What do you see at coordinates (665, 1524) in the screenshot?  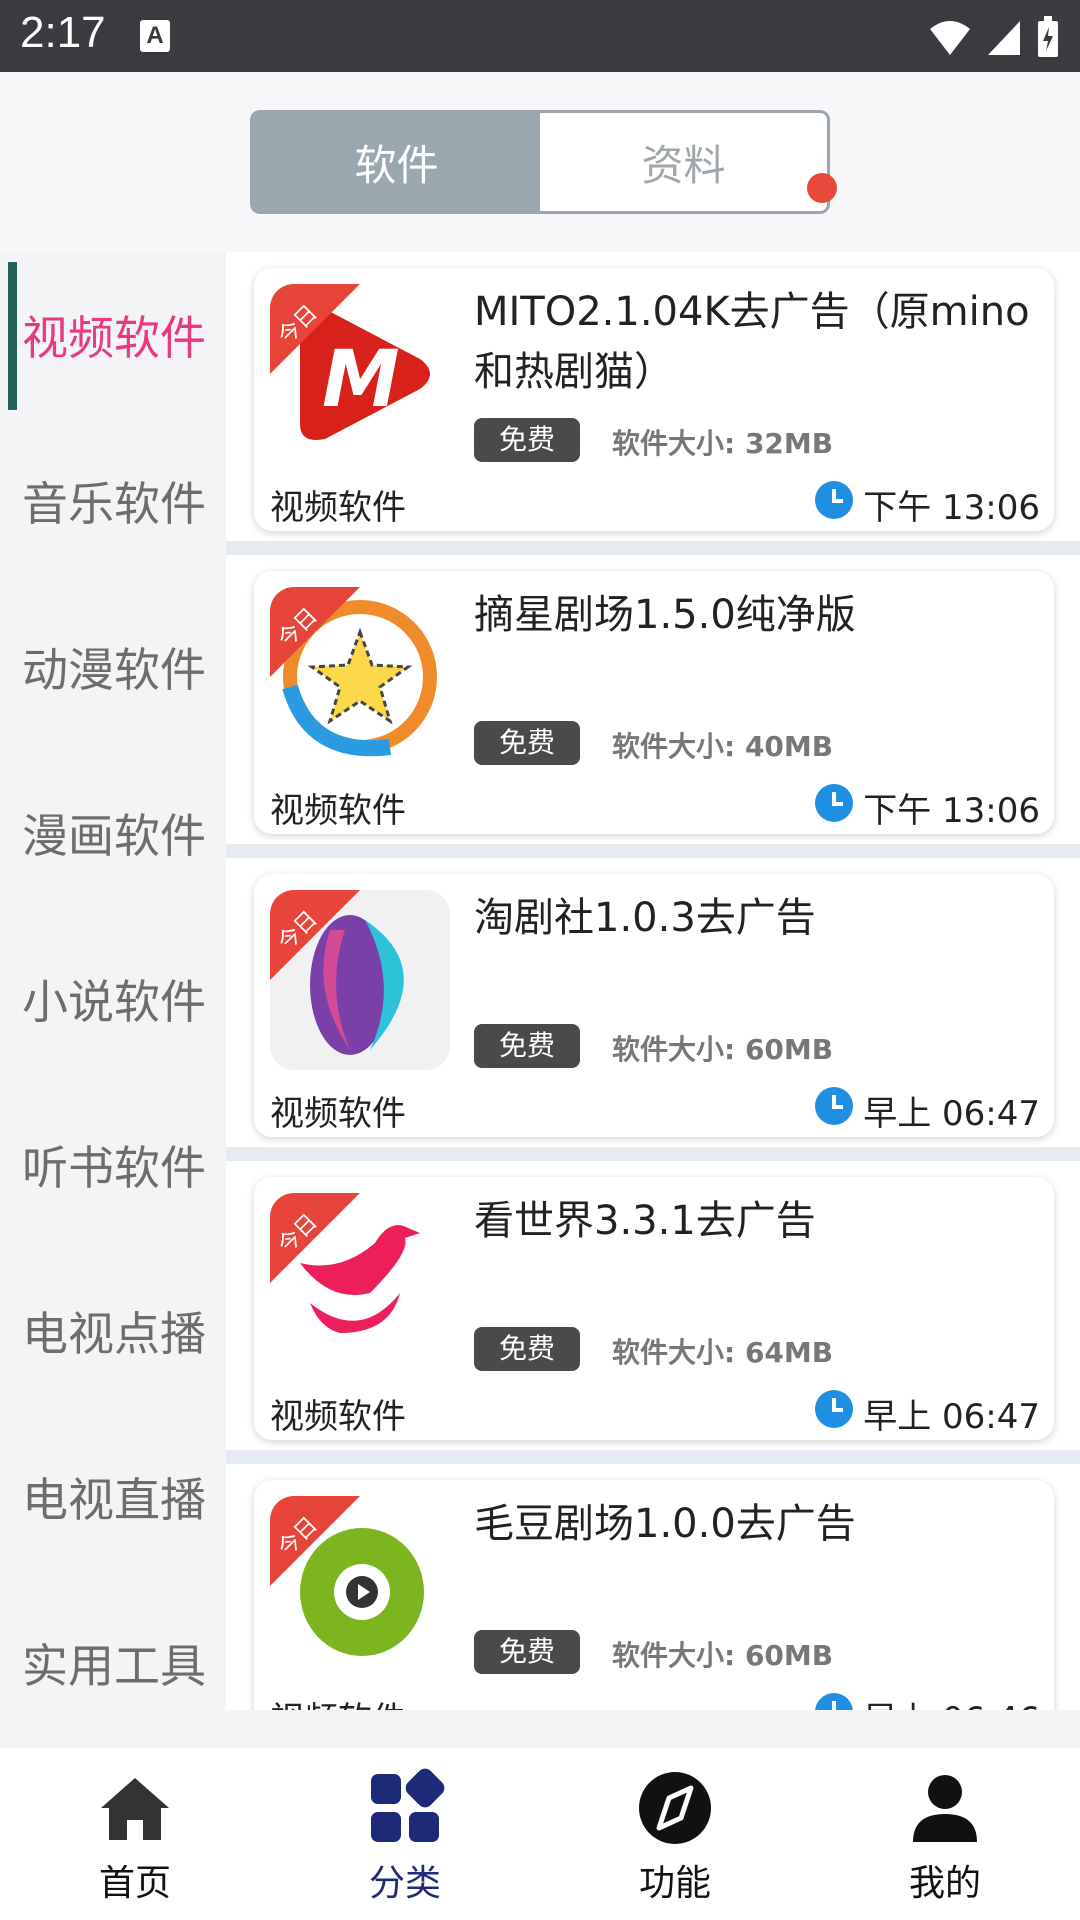 I see `app-title: 毛豆剧场1.0.0去广告` at bounding box center [665, 1524].